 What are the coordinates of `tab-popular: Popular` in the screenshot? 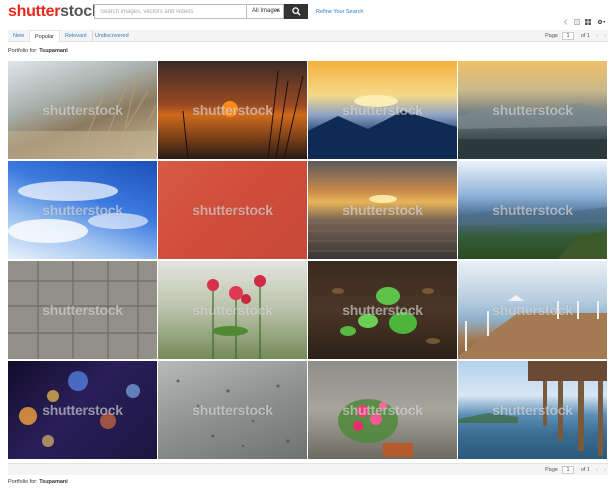 It's located at (44, 36).